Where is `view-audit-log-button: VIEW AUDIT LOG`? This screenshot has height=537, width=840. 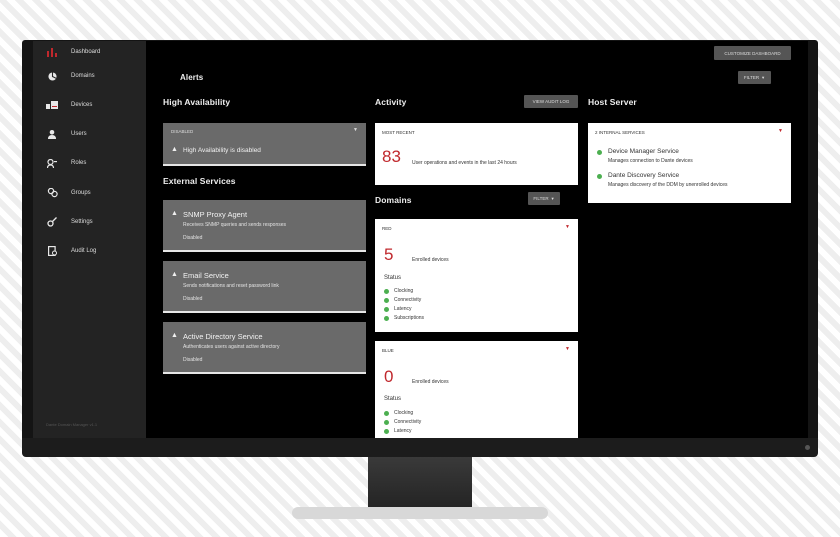 view-audit-log-button: VIEW AUDIT LOG is located at coordinates (551, 101).